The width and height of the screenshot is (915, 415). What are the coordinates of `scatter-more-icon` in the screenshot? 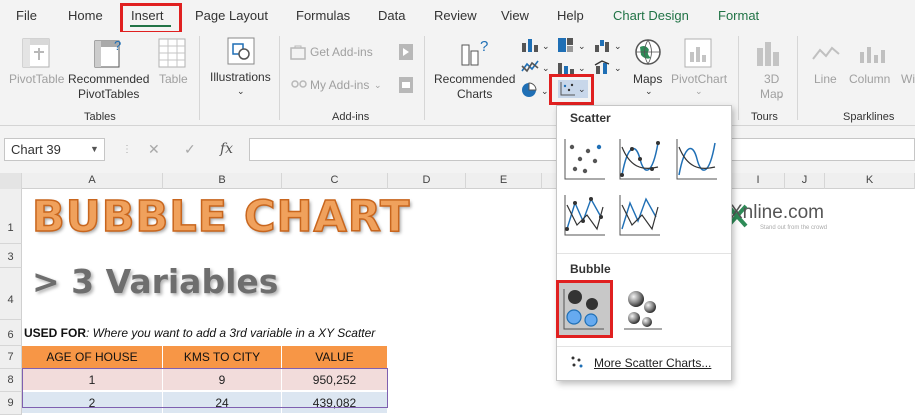 It's located at (577, 362).